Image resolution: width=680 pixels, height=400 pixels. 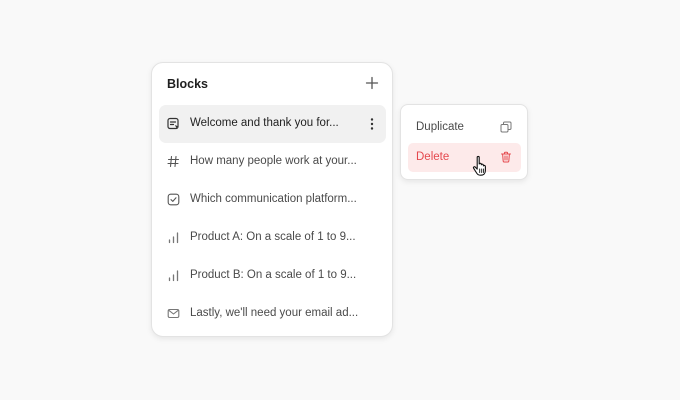 What do you see at coordinates (173, 199) in the screenshot?
I see `checkbox-icon` at bounding box center [173, 199].